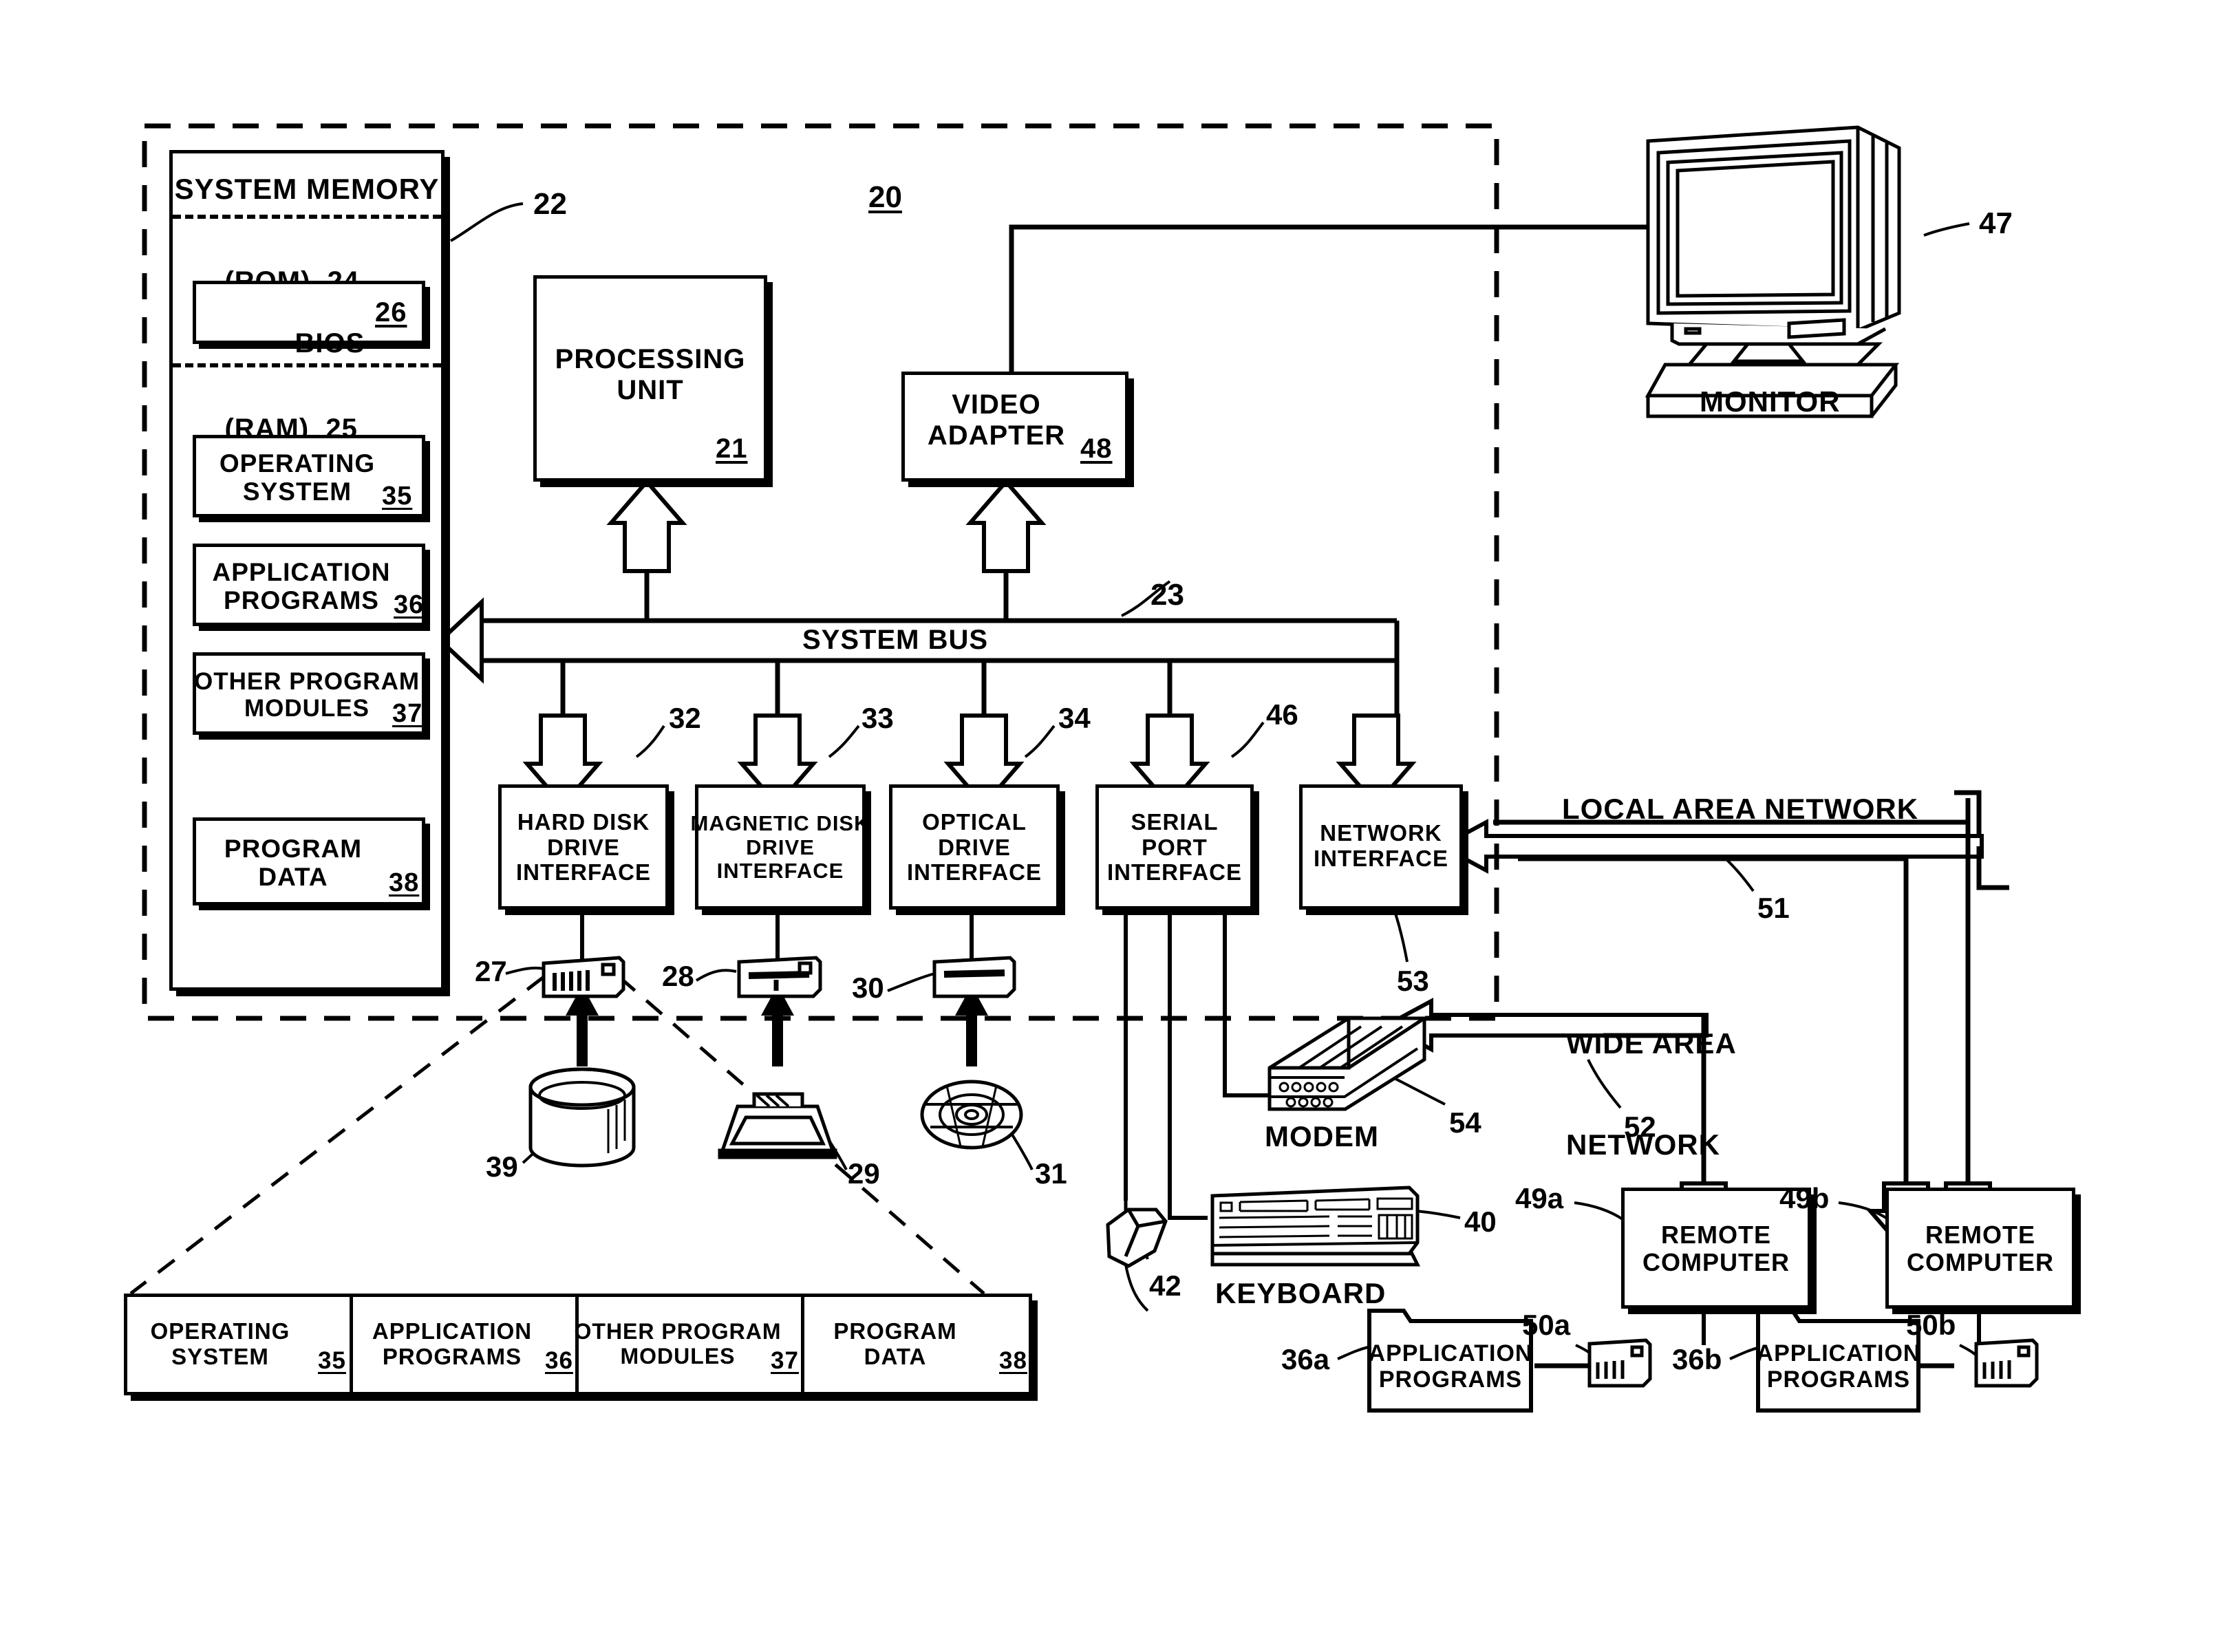 This screenshot has width=2237, height=1652. I want to click on strip-cell-data-ref: 38, so click(1013, 1360).